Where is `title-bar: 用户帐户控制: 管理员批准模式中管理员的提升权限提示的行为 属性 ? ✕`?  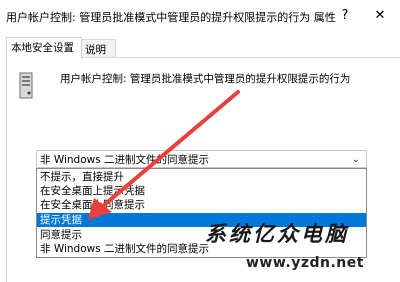
title-bar: 用户帐户控制: 管理员批准模式中管理员的提升权限提示的行为 属性 ? ✕ is located at coordinates (200, 16).